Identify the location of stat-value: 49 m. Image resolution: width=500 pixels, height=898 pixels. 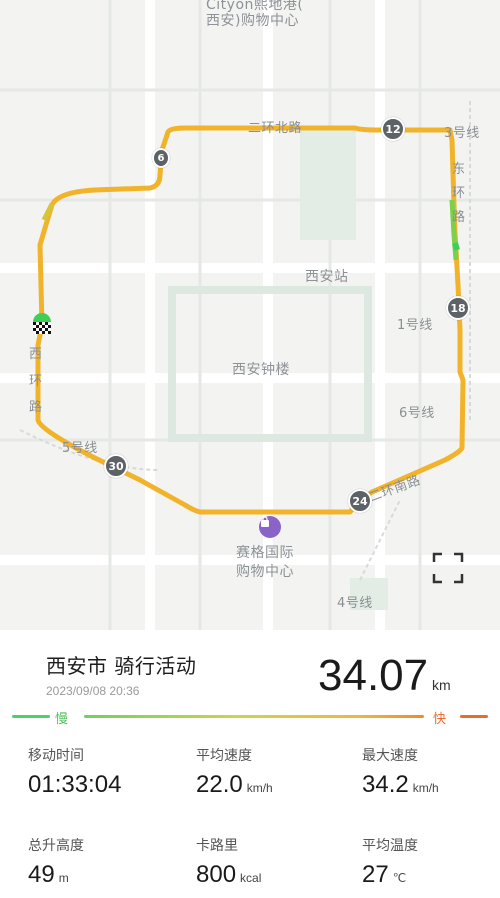
(48, 874).